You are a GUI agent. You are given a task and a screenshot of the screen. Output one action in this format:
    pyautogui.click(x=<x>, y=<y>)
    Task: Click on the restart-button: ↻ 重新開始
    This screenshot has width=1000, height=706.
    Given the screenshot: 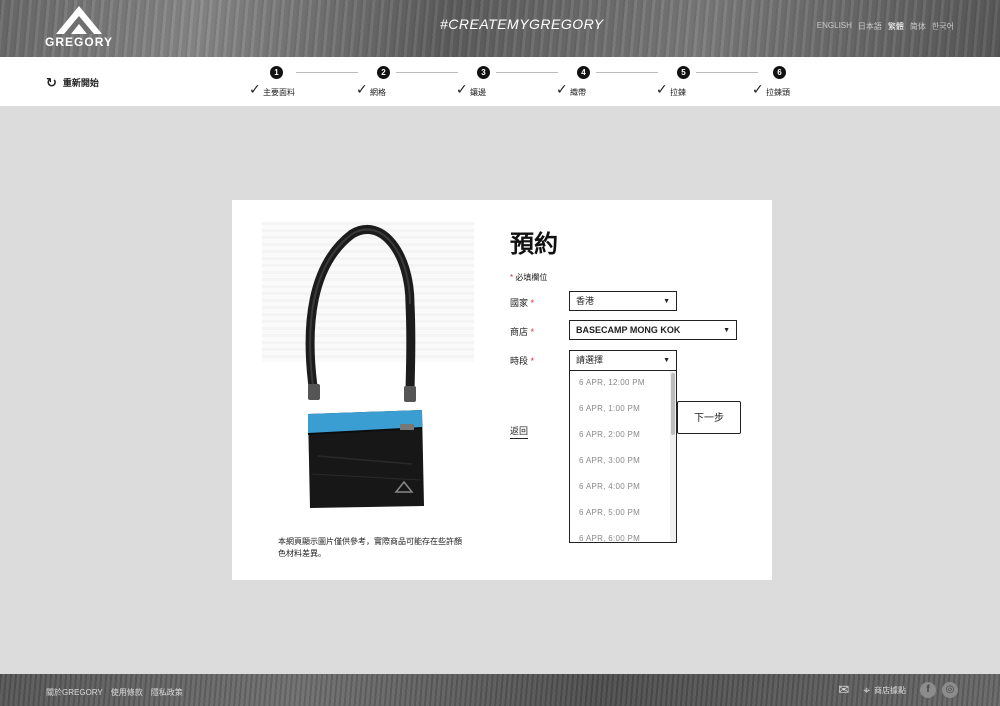 What is the action you would take?
    pyautogui.click(x=72, y=82)
    